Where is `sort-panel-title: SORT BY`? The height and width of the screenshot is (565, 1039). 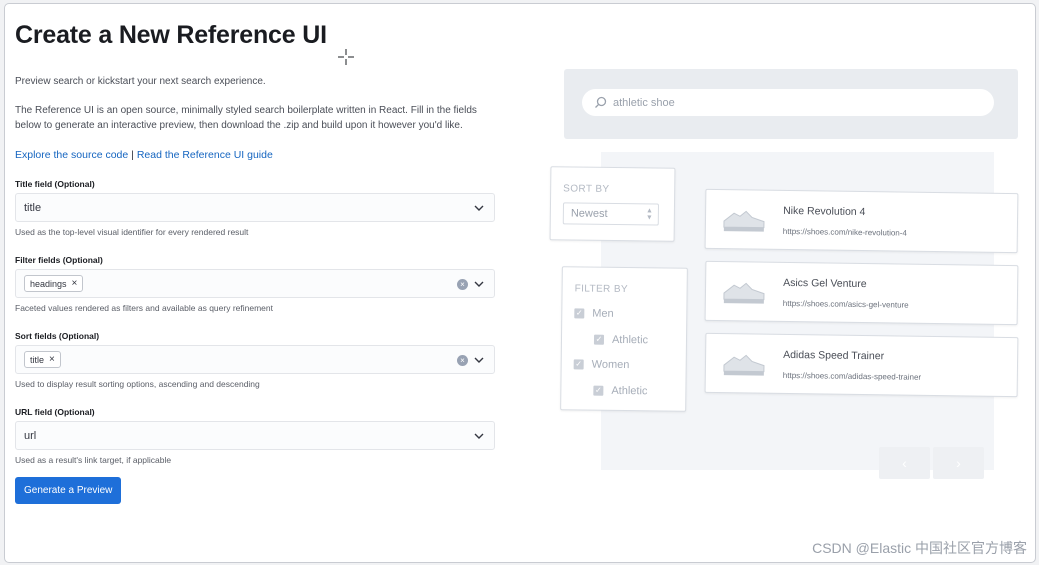
sort-panel-title: SORT BY is located at coordinates (586, 189).